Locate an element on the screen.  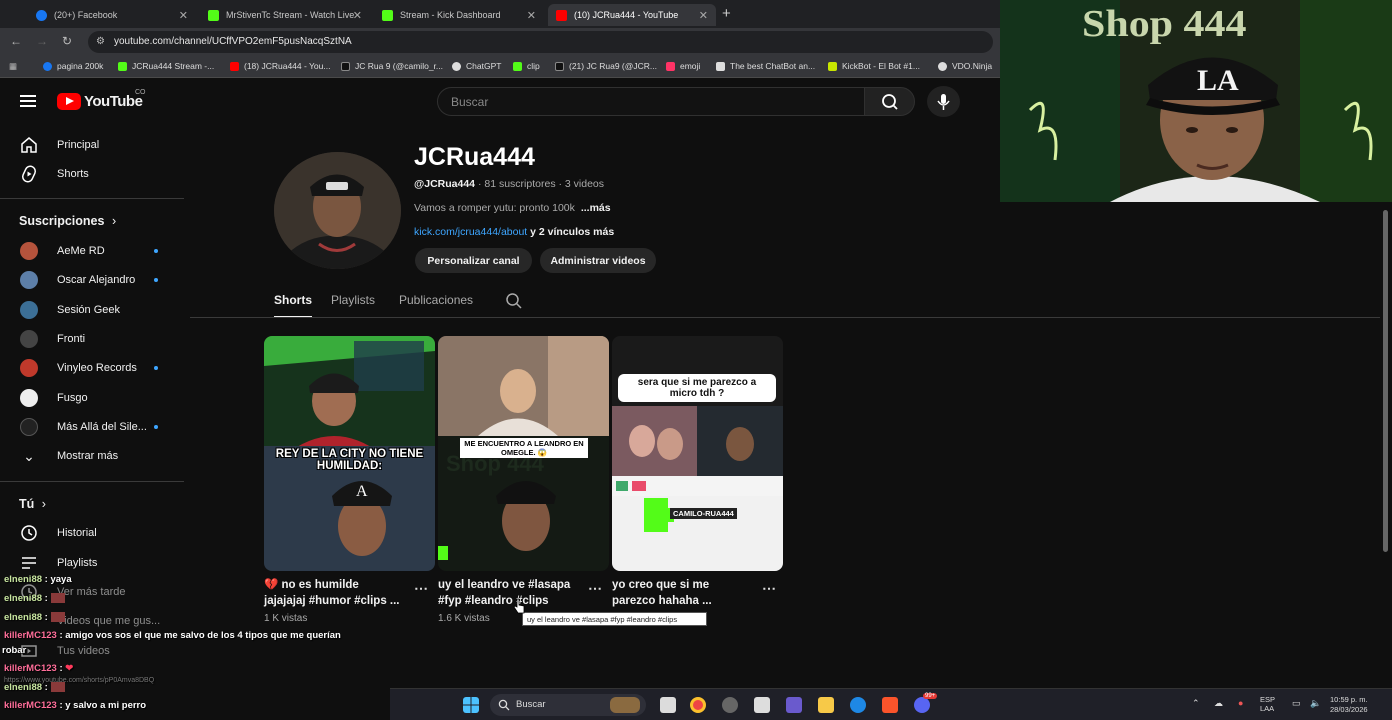
search-button is located at coordinates (889, 101).